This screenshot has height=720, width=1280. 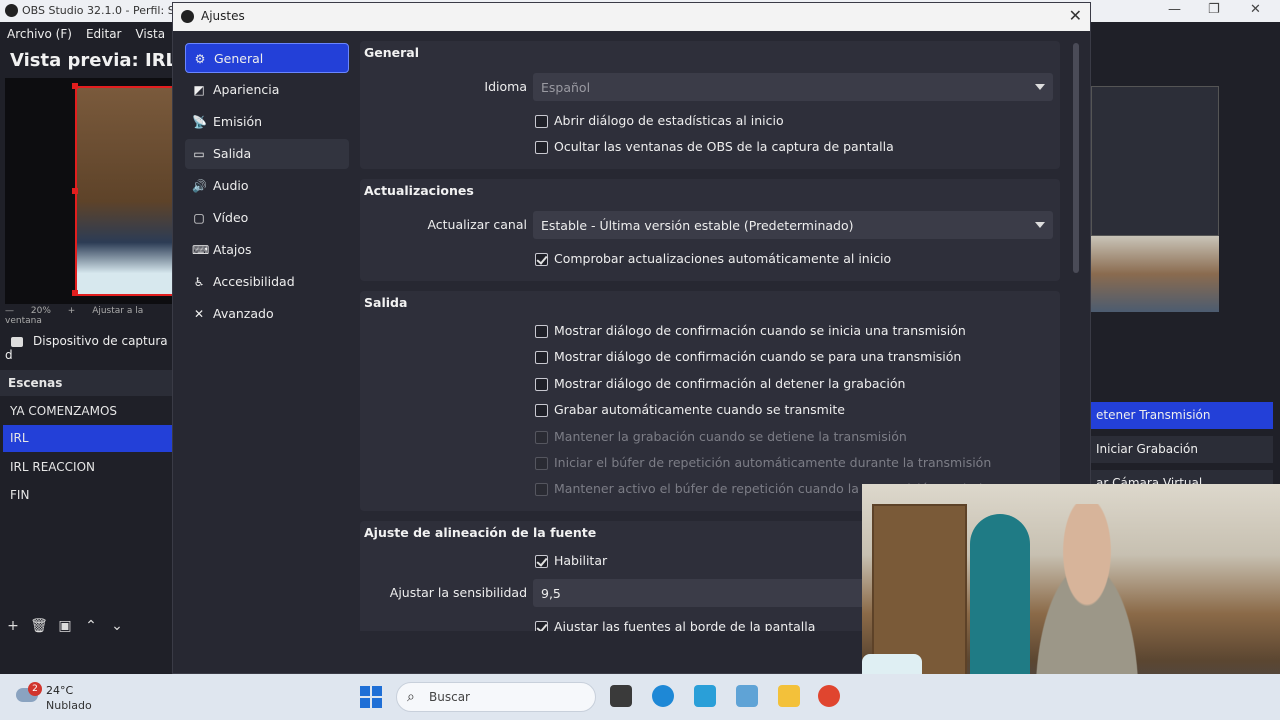 I want to click on zoom-out-icon: —, so click(x=9, y=311).